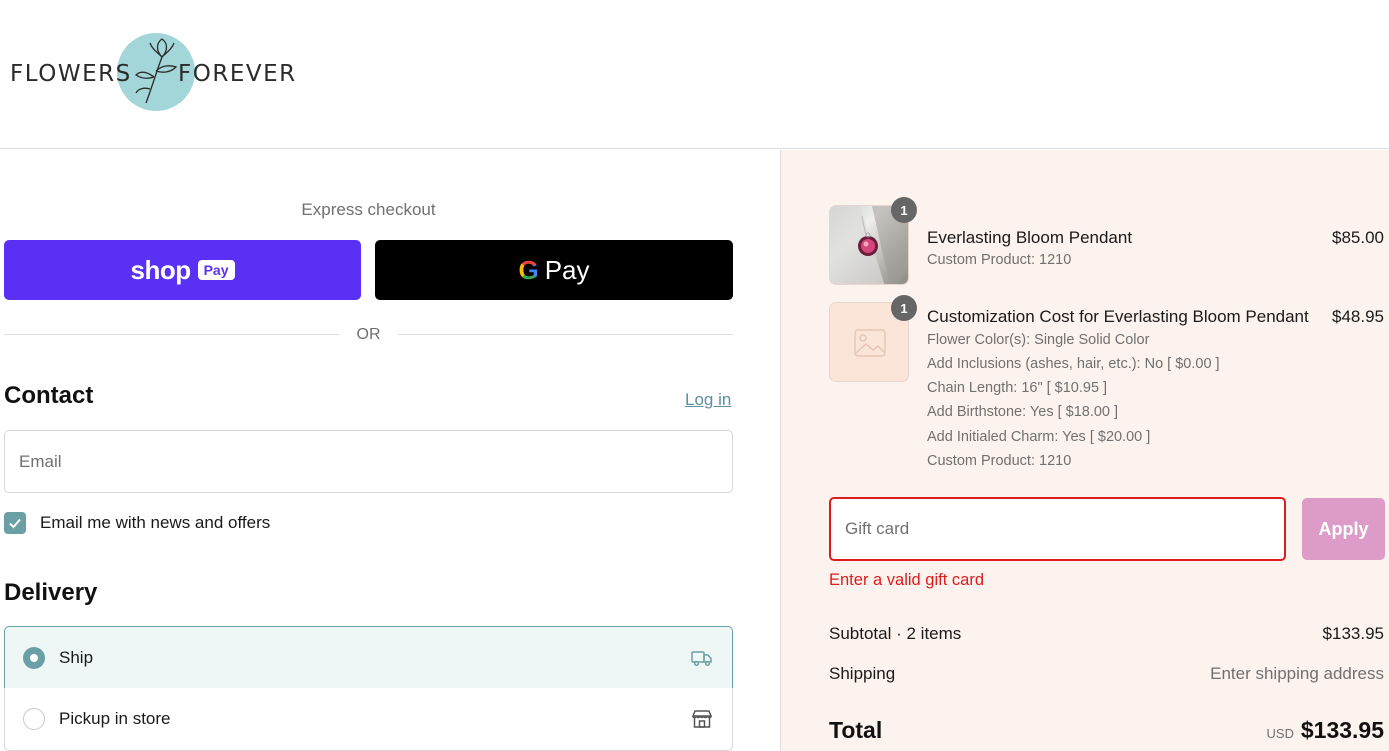 The width and height of the screenshot is (1389, 751). I want to click on or-text: OR, so click(368, 334).